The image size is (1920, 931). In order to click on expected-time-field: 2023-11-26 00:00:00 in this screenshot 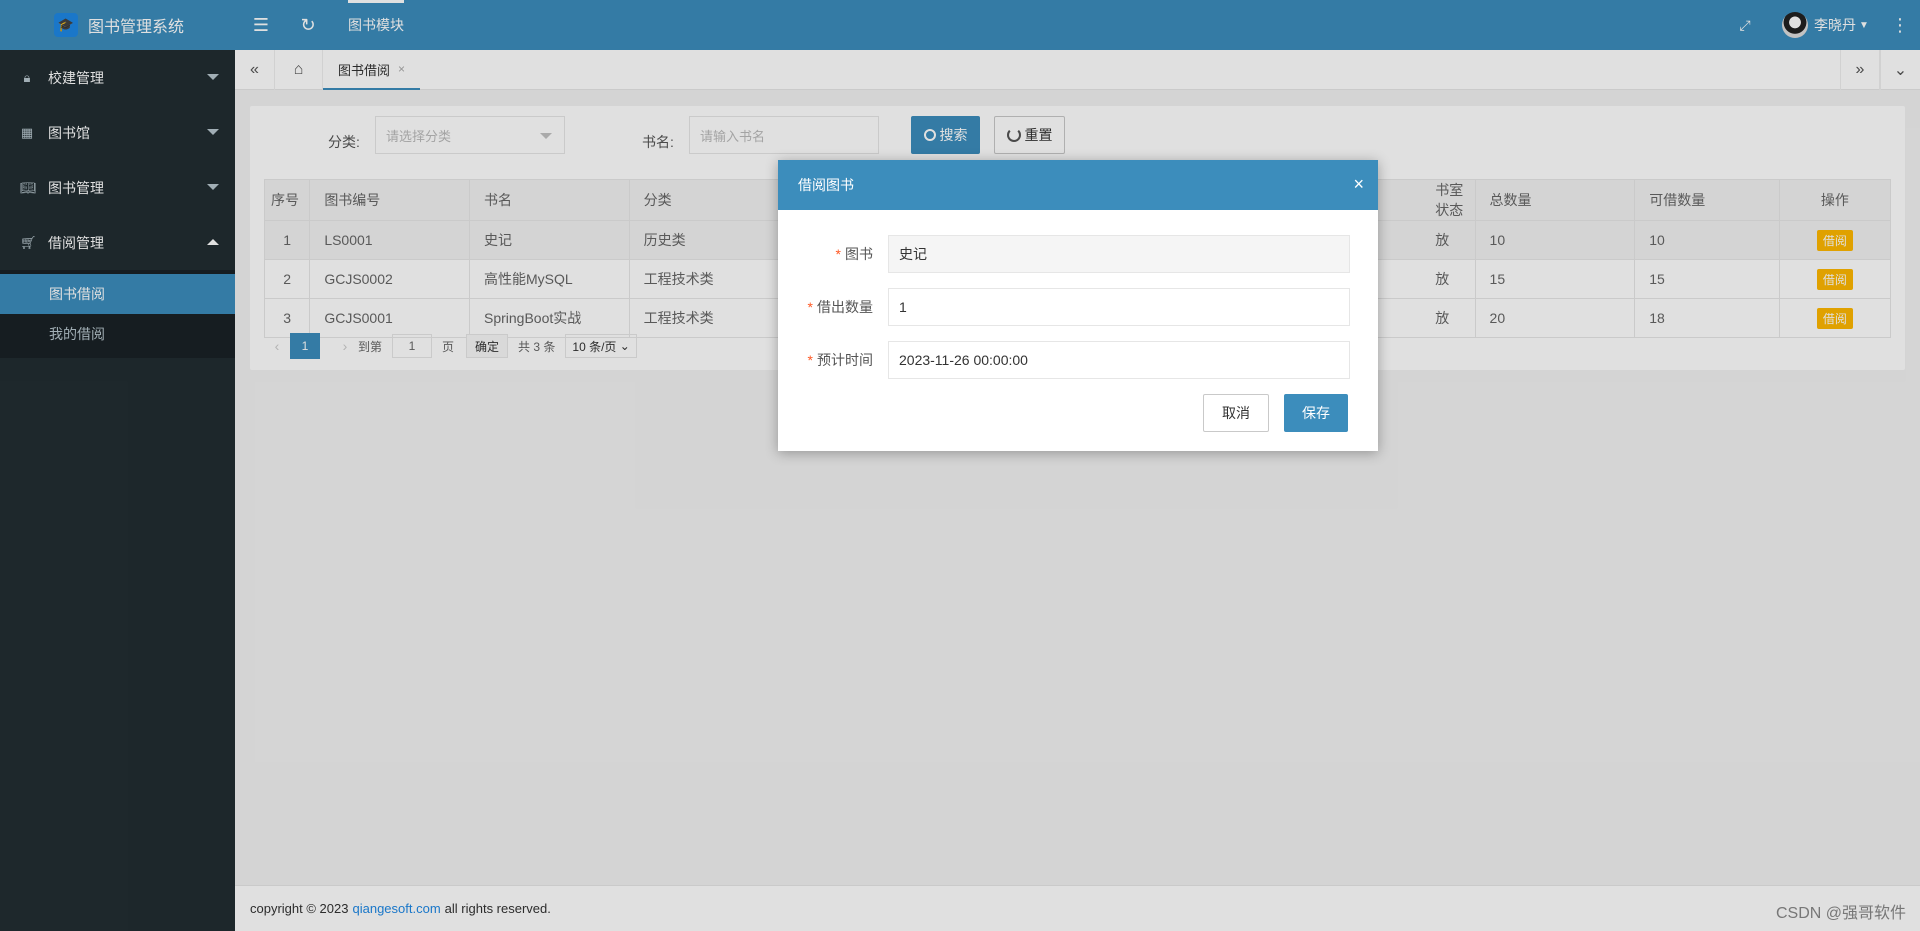, I will do `click(1119, 360)`.